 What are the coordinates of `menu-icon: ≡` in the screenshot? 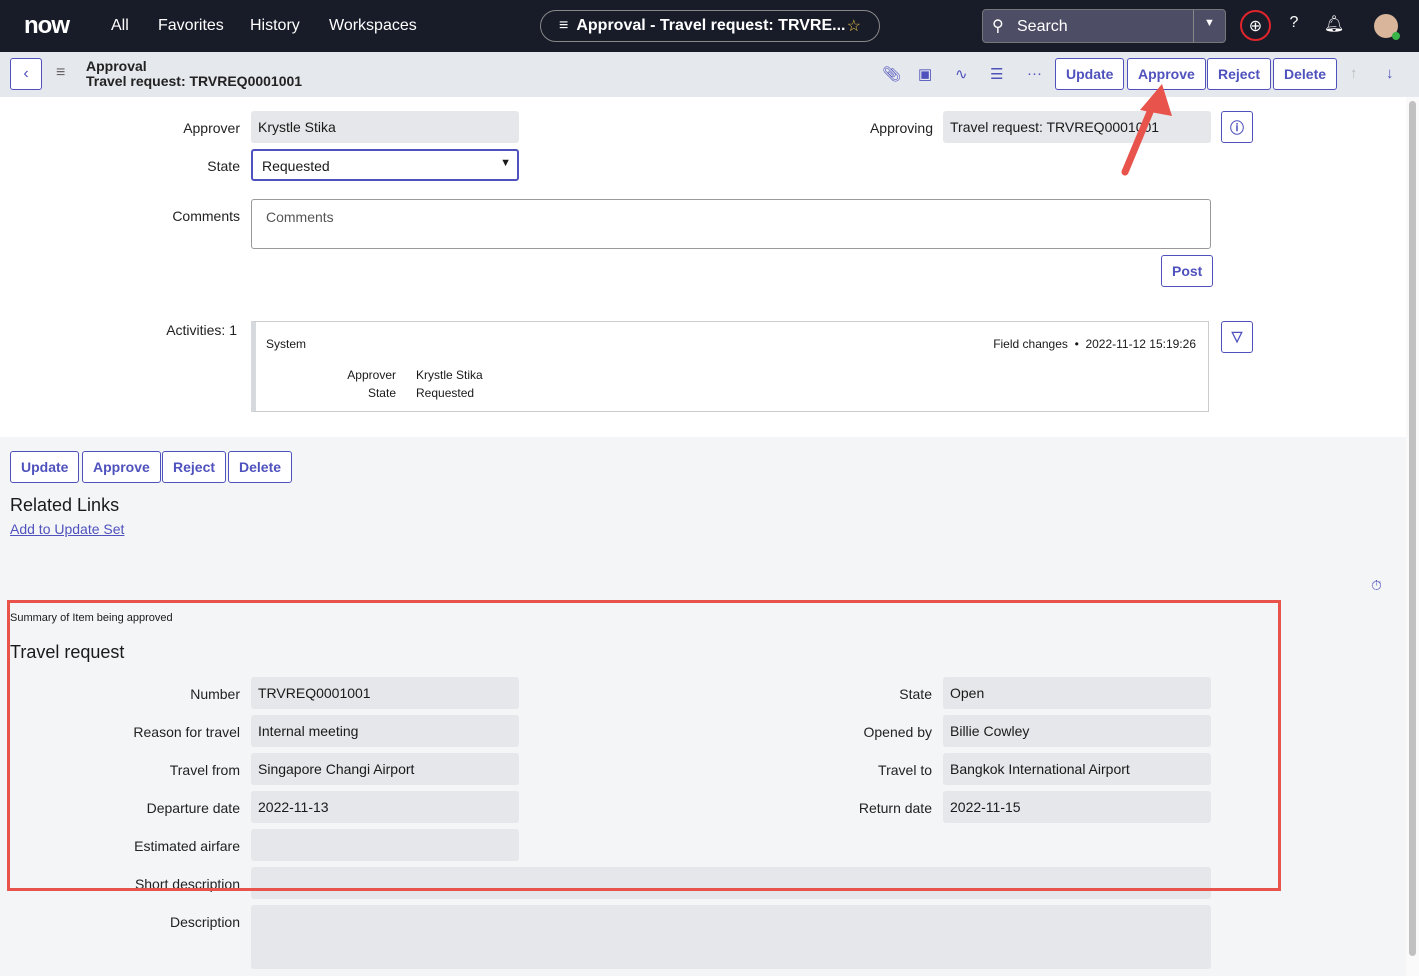 It's located at (60, 73).